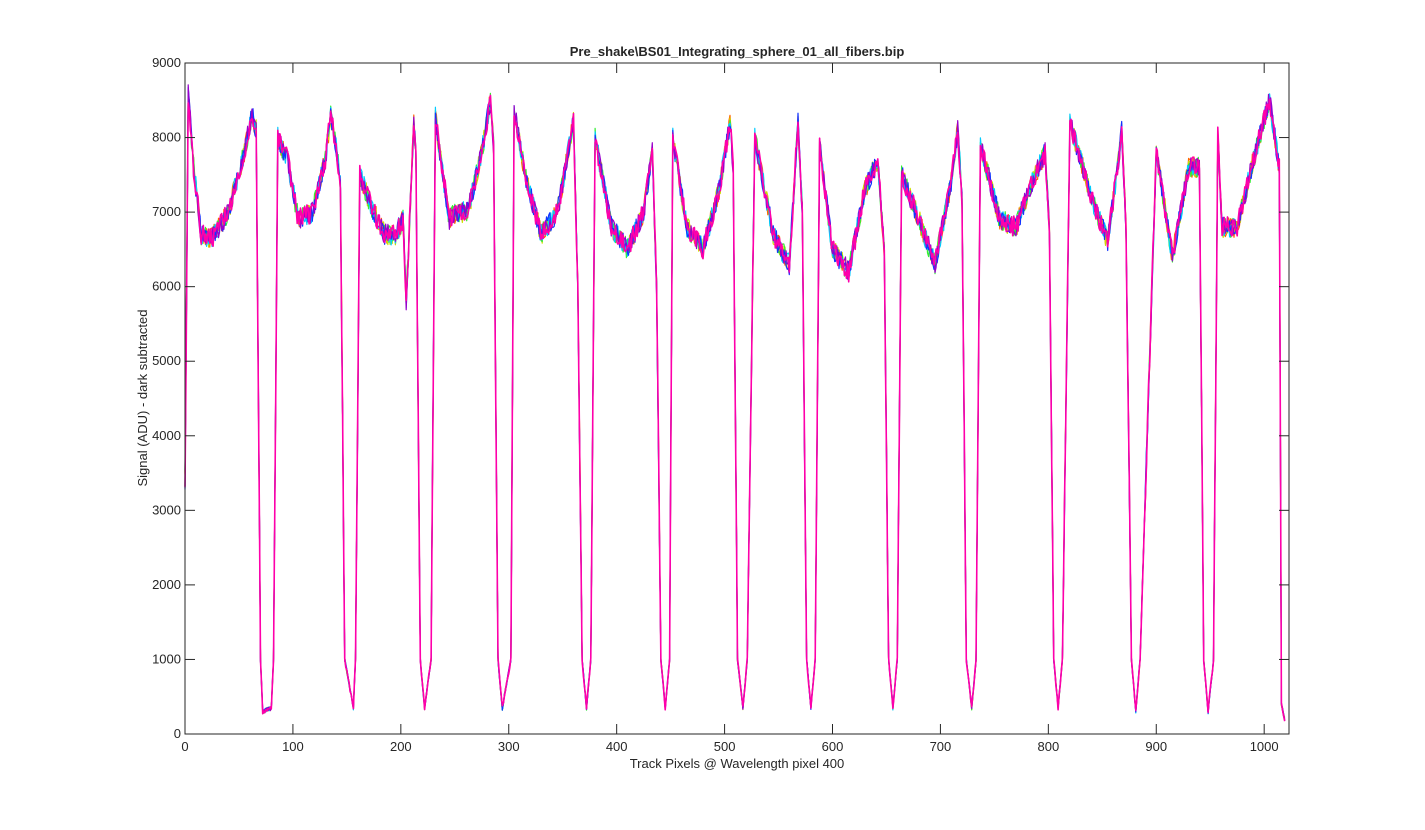  I want to click on y-tick-label: 0, so click(177, 733).